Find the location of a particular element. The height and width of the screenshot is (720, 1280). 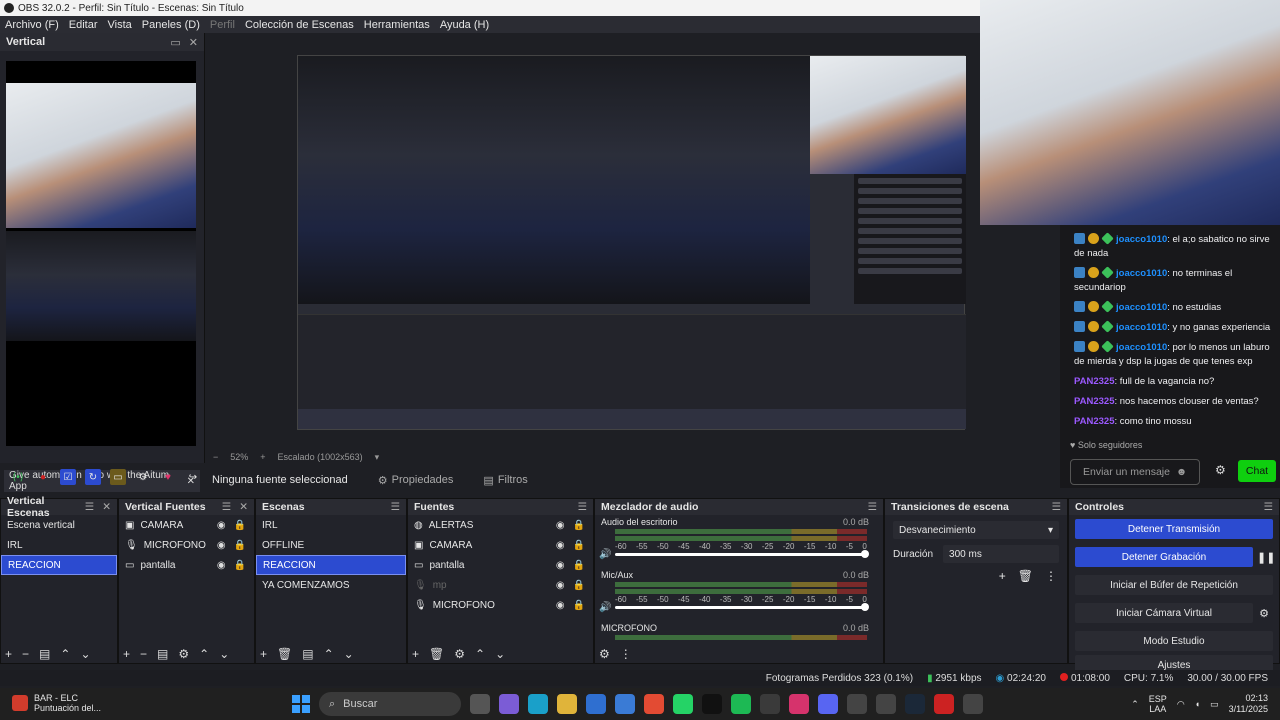

menu-item: Perfil is located at coordinates (222, 25).